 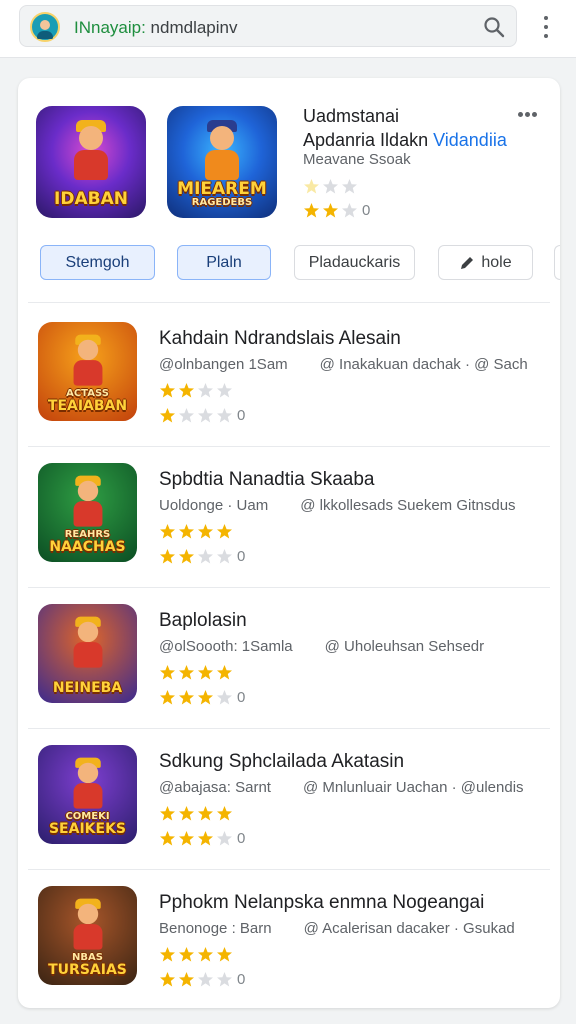 I want to click on url-rest: ndmdlapinv, so click(x=191, y=27).